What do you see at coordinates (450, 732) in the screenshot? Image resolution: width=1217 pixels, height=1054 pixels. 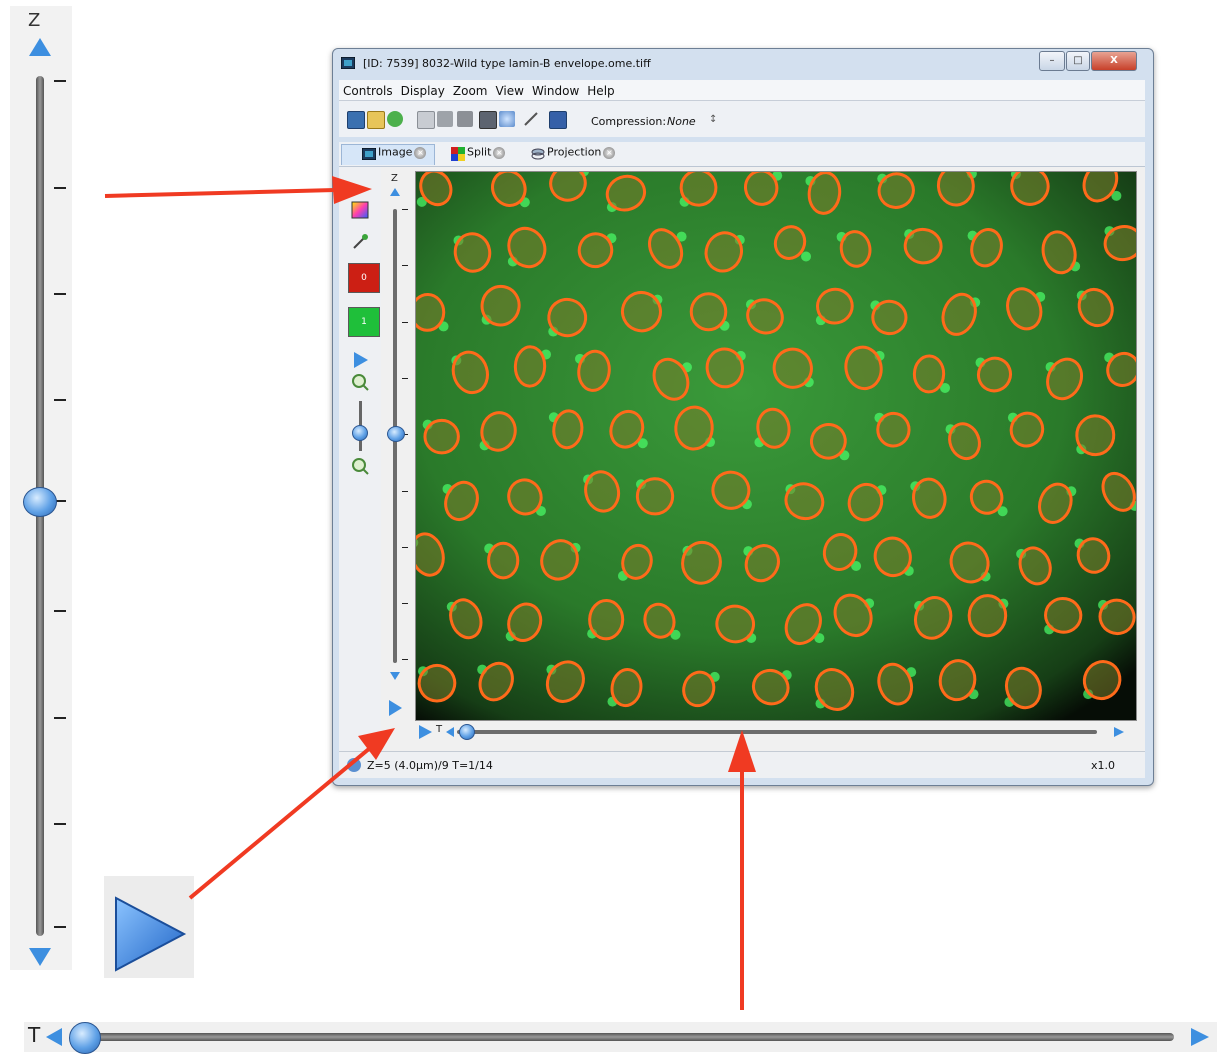 I see `t-small-left-arrow-icon` at bounding box center [450, 732].